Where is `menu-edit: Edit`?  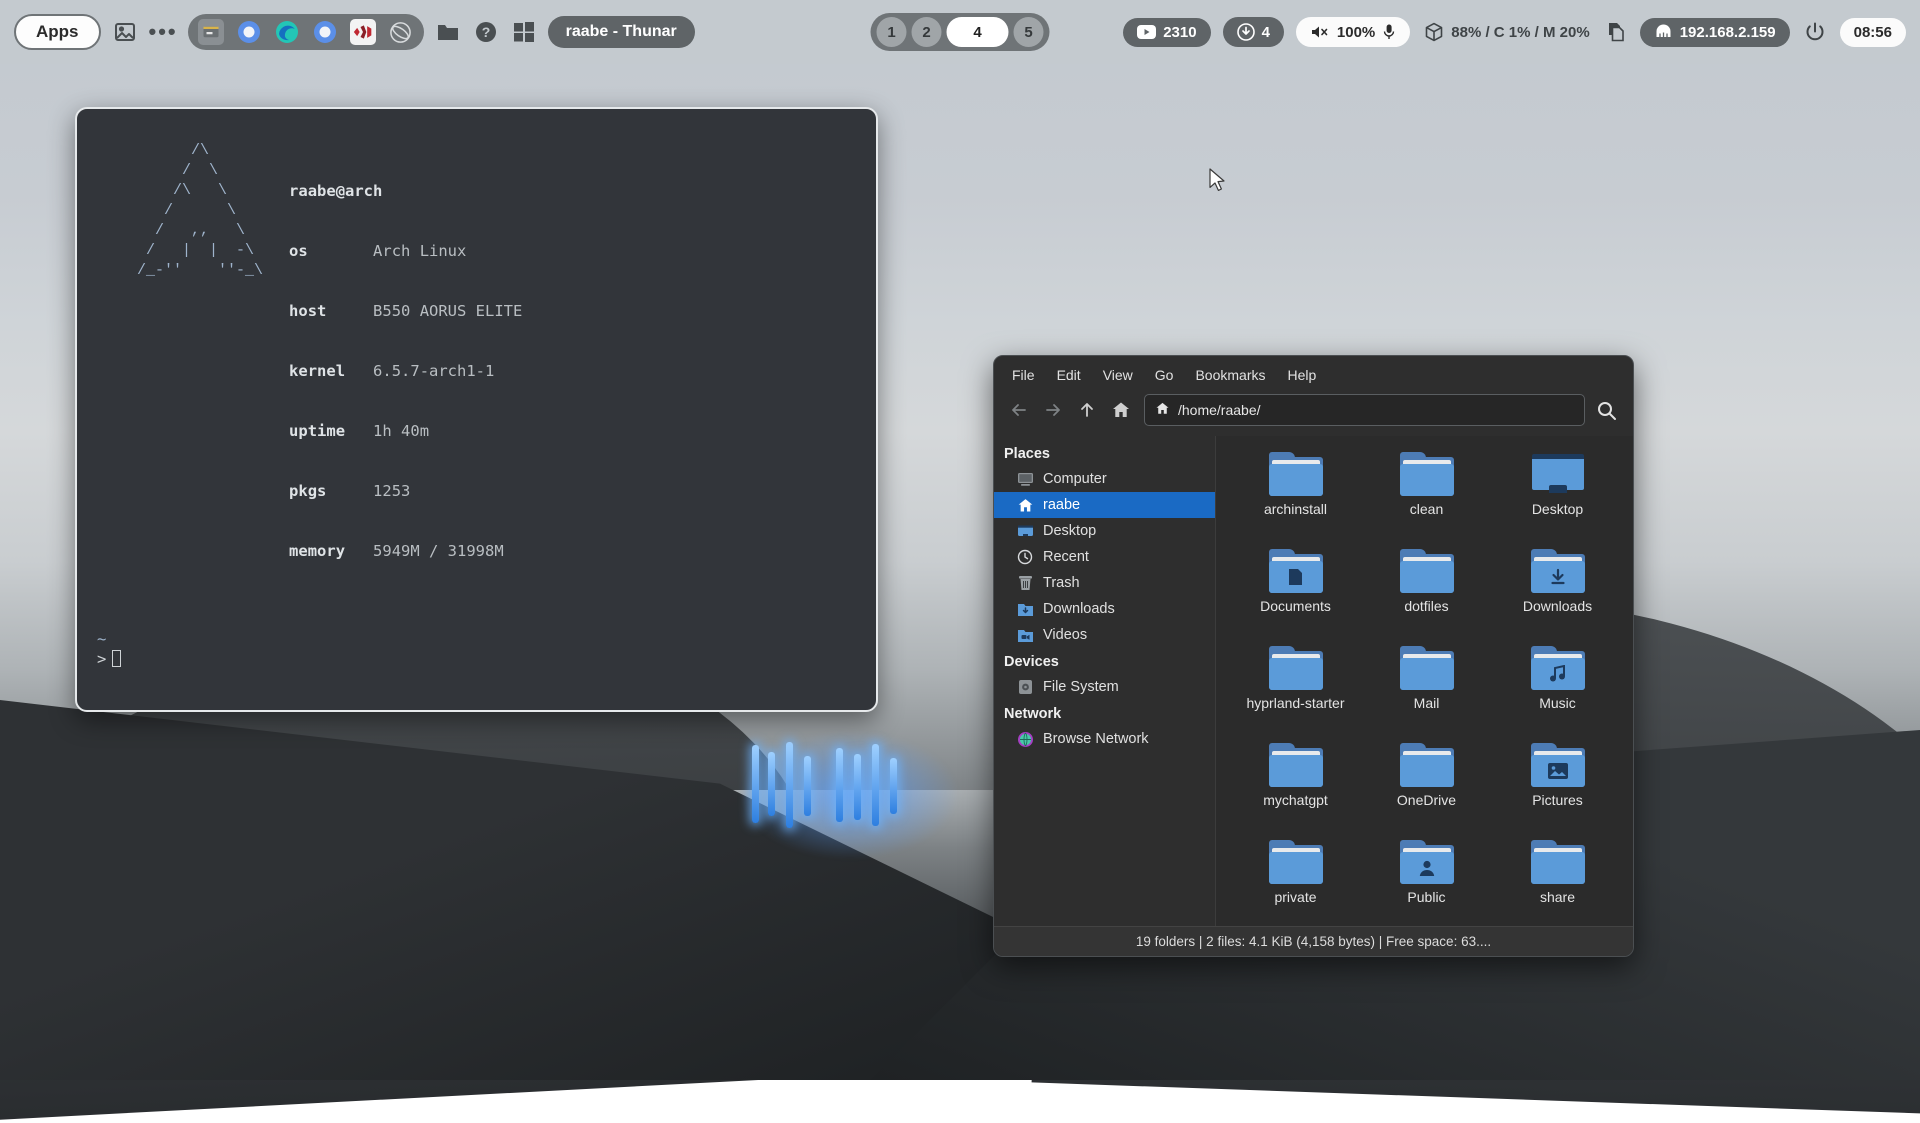 menu-edit: Edit is located at coordinates (1069, 375).